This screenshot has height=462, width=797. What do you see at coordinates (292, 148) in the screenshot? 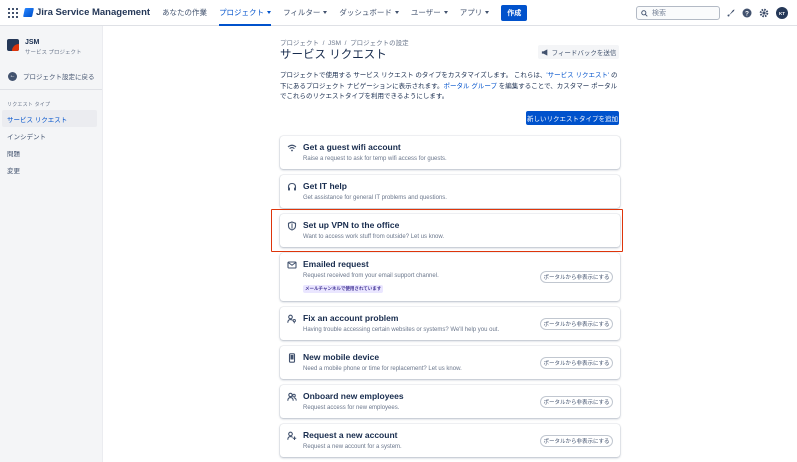
I see `wifi-icon` at bounding box center [292, 148].